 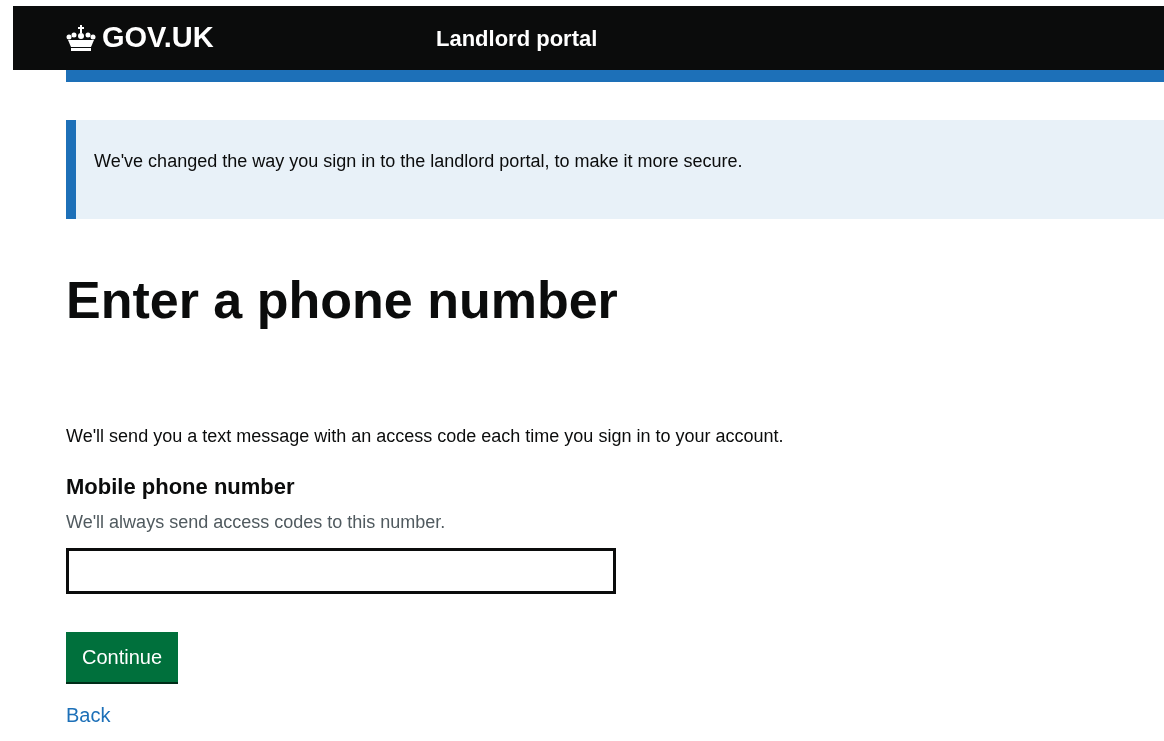 What do you see at coordinates (88, 715) in the screenshot?
I see `back-link: Back` at bounding box center [88, 715].